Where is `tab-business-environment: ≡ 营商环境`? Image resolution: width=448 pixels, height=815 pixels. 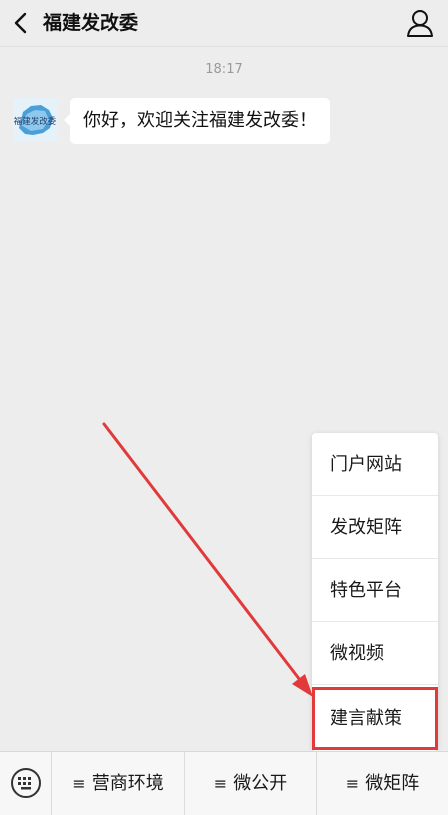 tab-business-environment: ≡ 营商环境 is located at coordinates (118, 783).